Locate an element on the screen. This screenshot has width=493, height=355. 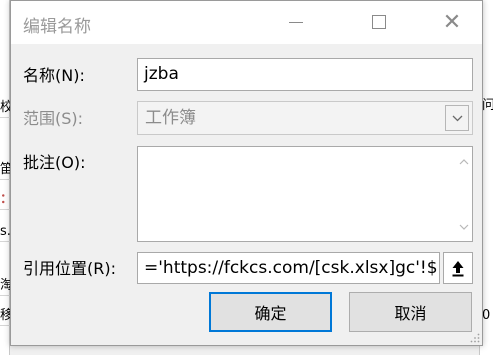
ok-button: 确定 is located at coordinates (270, 312).